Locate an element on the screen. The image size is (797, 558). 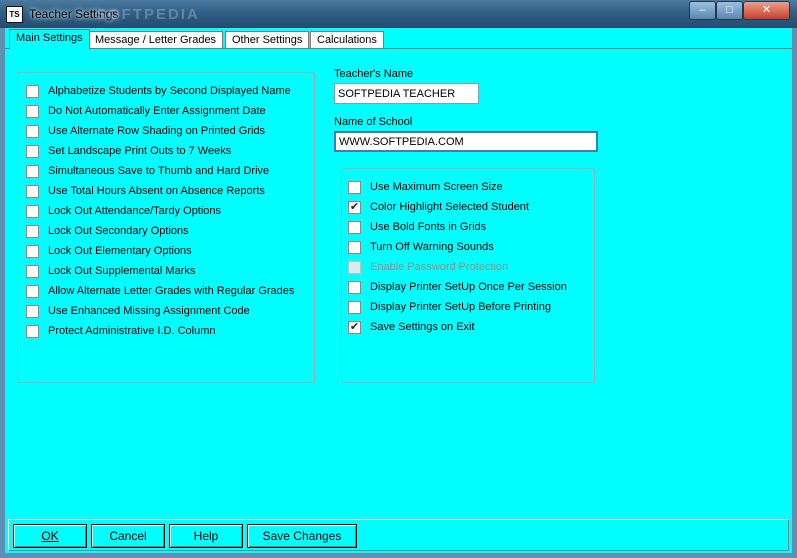
checkbox-label: Protect Administrative I.D. Column is located at coordinates (132, 331).